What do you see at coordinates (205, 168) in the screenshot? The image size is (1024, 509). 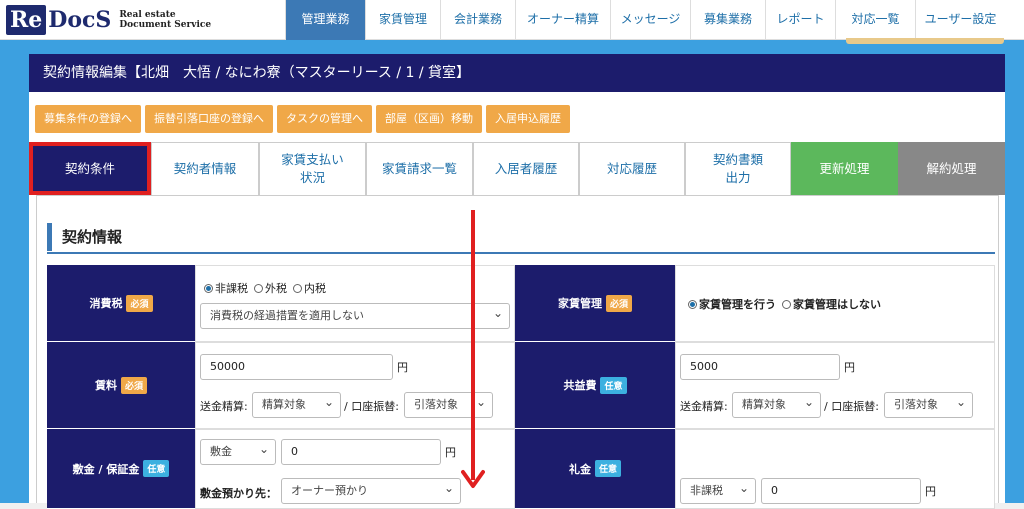 I see `tab-contractor-info: 契約者情報` at bounding box center [205, 168].